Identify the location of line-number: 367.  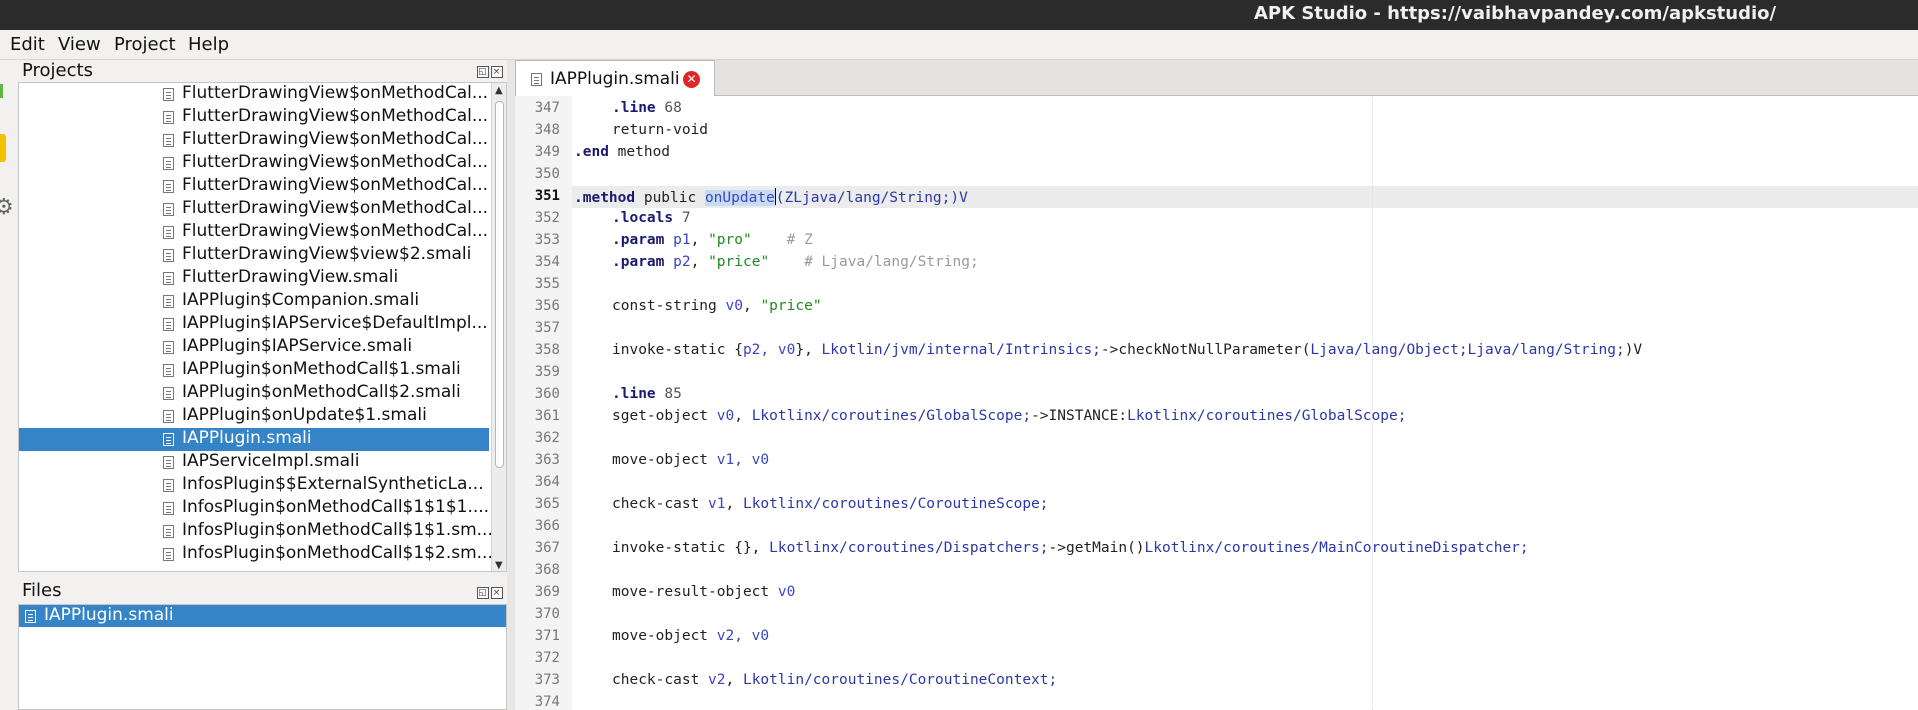
(547, 548).